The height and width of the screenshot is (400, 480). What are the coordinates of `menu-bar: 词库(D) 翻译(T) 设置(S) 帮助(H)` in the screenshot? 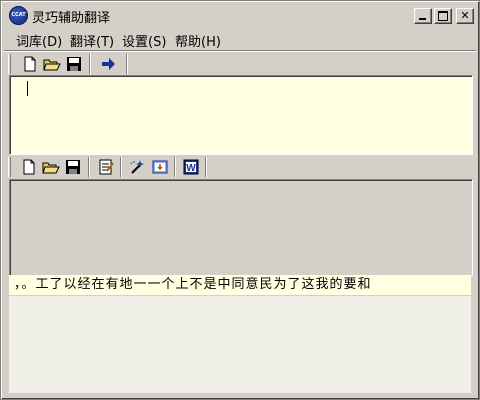 It's located at (240, 39).